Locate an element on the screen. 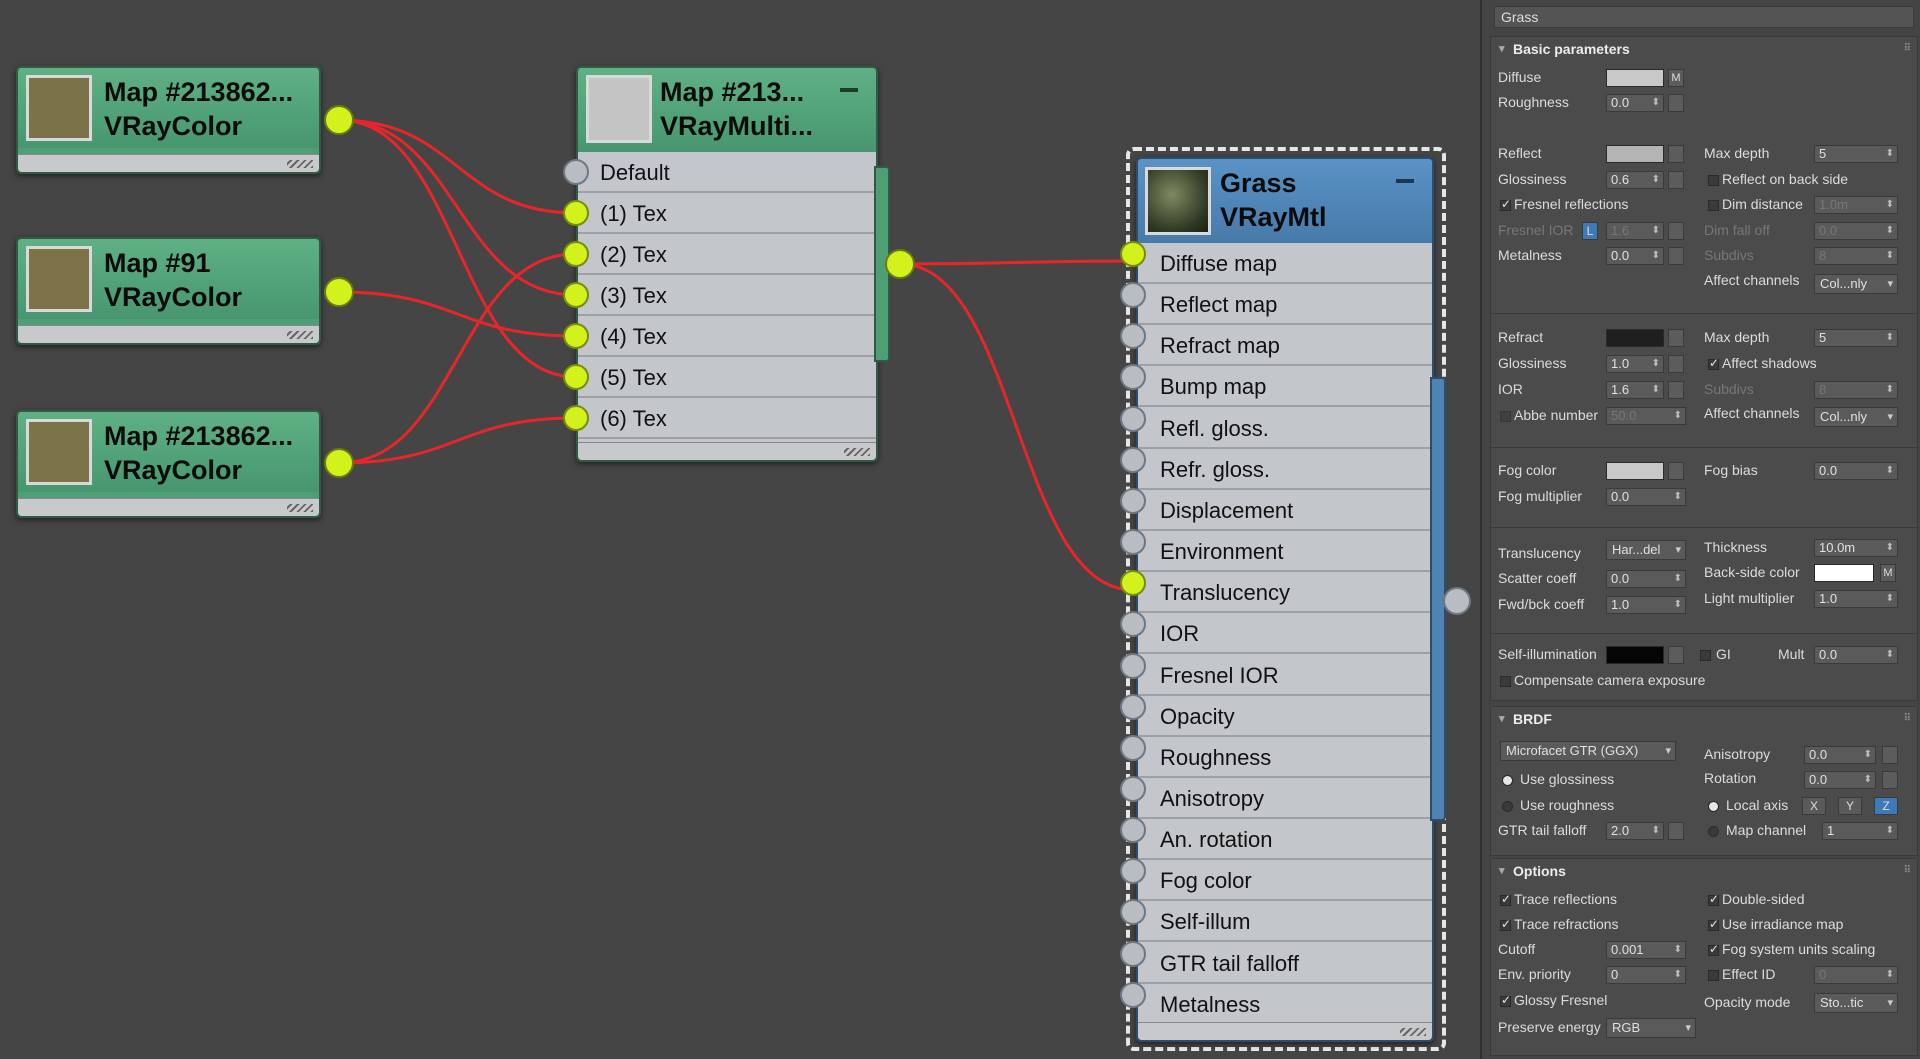  node-map-2: Map #91 VRayColor is located at coordinates (168, 291).